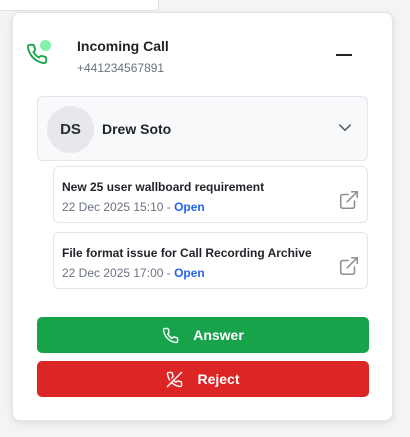 The image size is (410, 437). Describe the element at coordinates (170, 335) in the screenshot. I see `phone-icon` at that location.